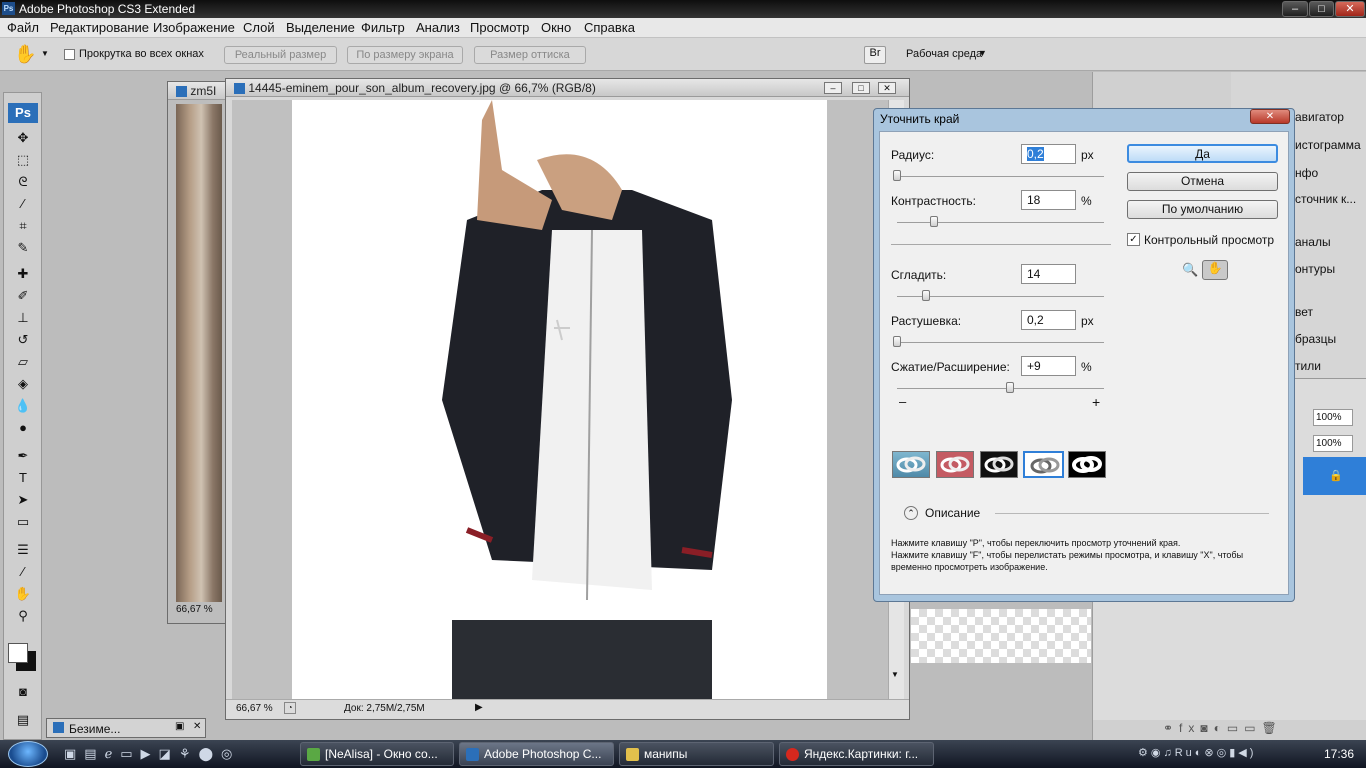  Describe the element at coordinates (1190, 270) in the screenshot. I see `zoom-icon: 🔍` at that location.